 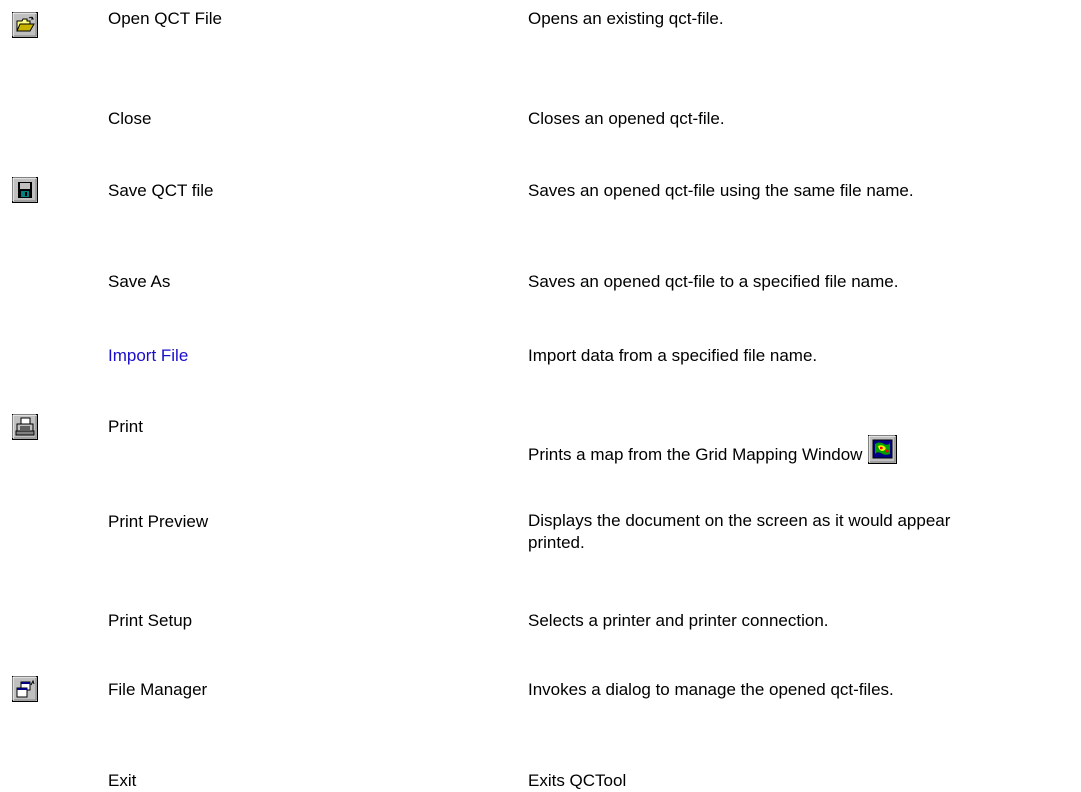 I want to click on import-file-description: Import data from a specified file name., so click(x=673, y=355).